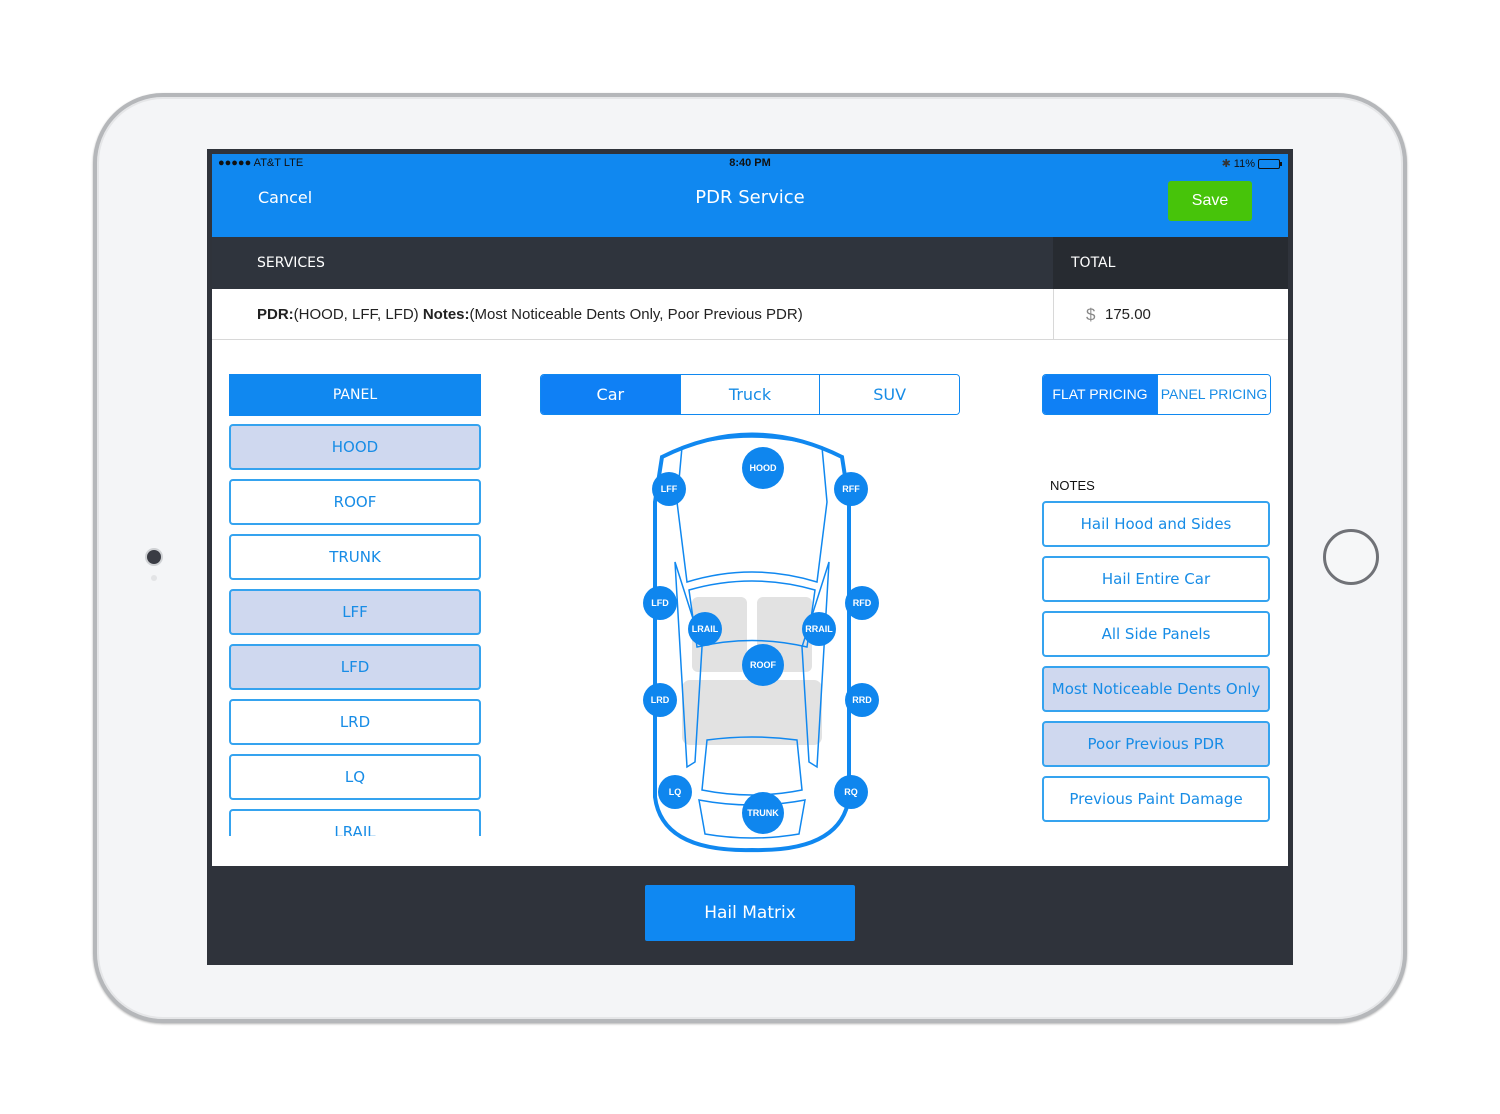 The height and width of the screenshot is (1114, 1500). Describe the element at coordinates (750, 913) in the screenshot. I see `hail-matrix-button: Hail Matrix` at that location.